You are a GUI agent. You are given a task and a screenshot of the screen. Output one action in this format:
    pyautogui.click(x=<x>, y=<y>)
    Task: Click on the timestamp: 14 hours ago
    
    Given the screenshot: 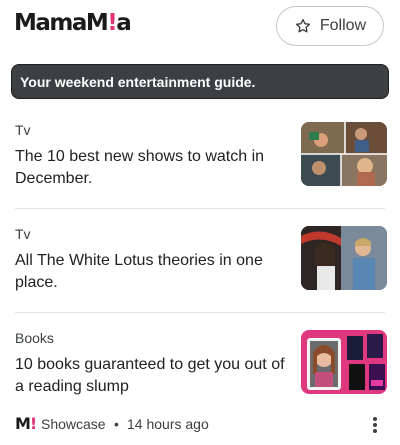 What is the action you would take?
    pyautogui.click(x=168, y=424)
    